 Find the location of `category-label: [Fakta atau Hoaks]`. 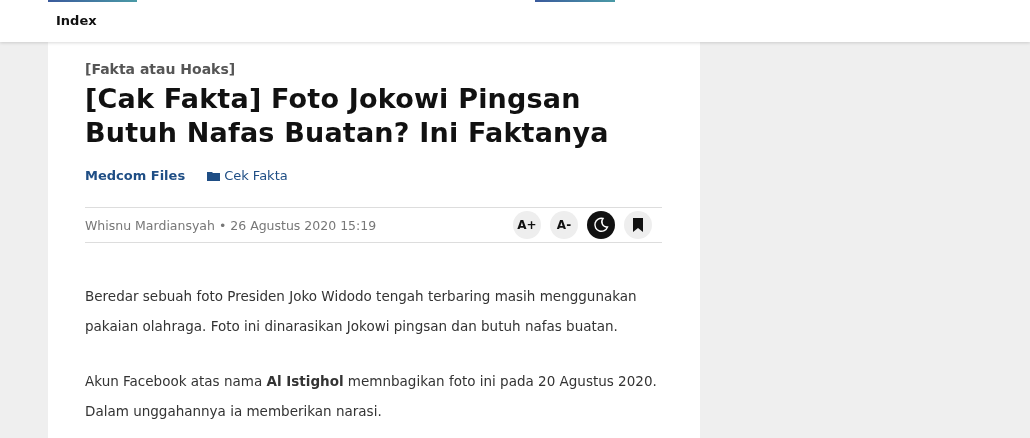

category-label: [Fakta atau Hoaks] is located at coordinates (160, 69).